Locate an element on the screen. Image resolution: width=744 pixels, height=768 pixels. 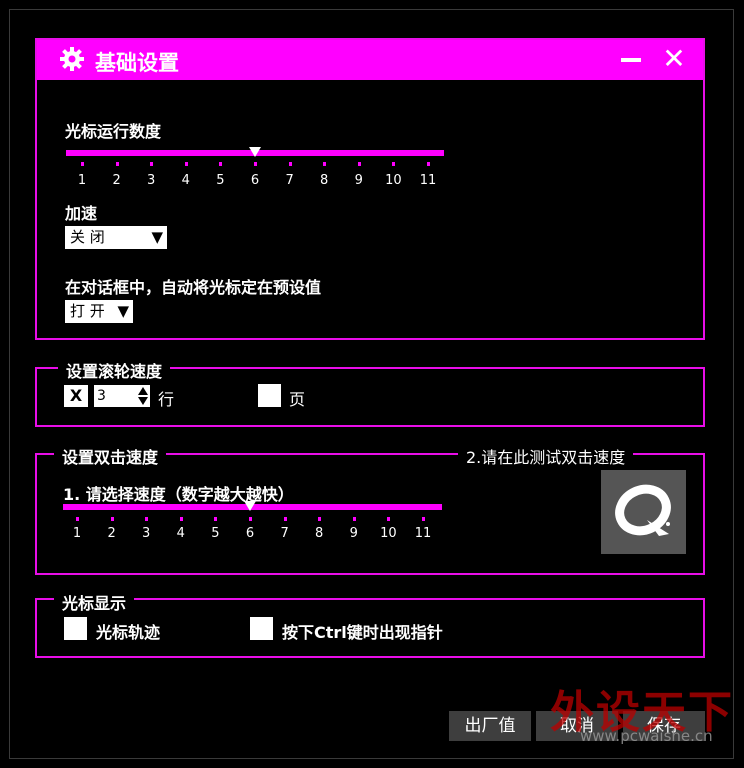
scroll-lines-stepper: 3 is located at coordinates (122, 396).